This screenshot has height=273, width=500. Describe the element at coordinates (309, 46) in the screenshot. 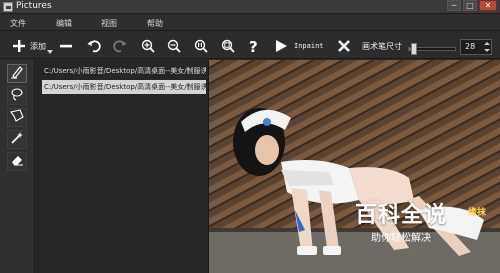

I see `inpaint-label: Inpaint` at that location.